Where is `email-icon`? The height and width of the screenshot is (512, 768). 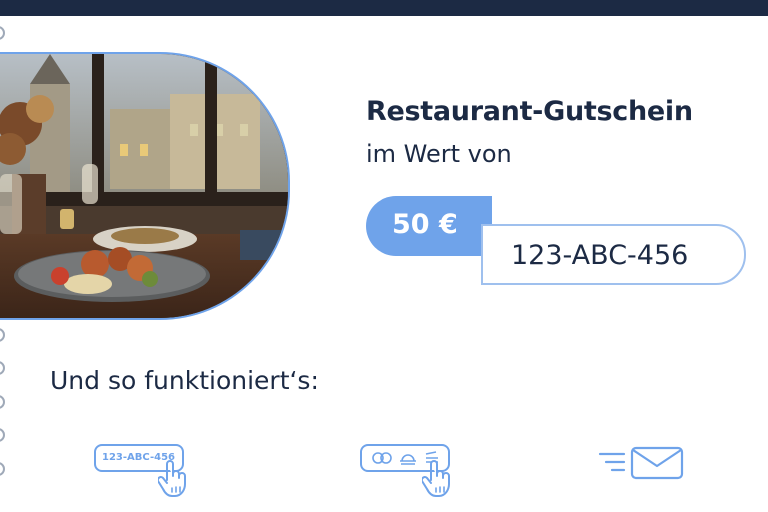
email-icon is located at coordinates (641, 463).